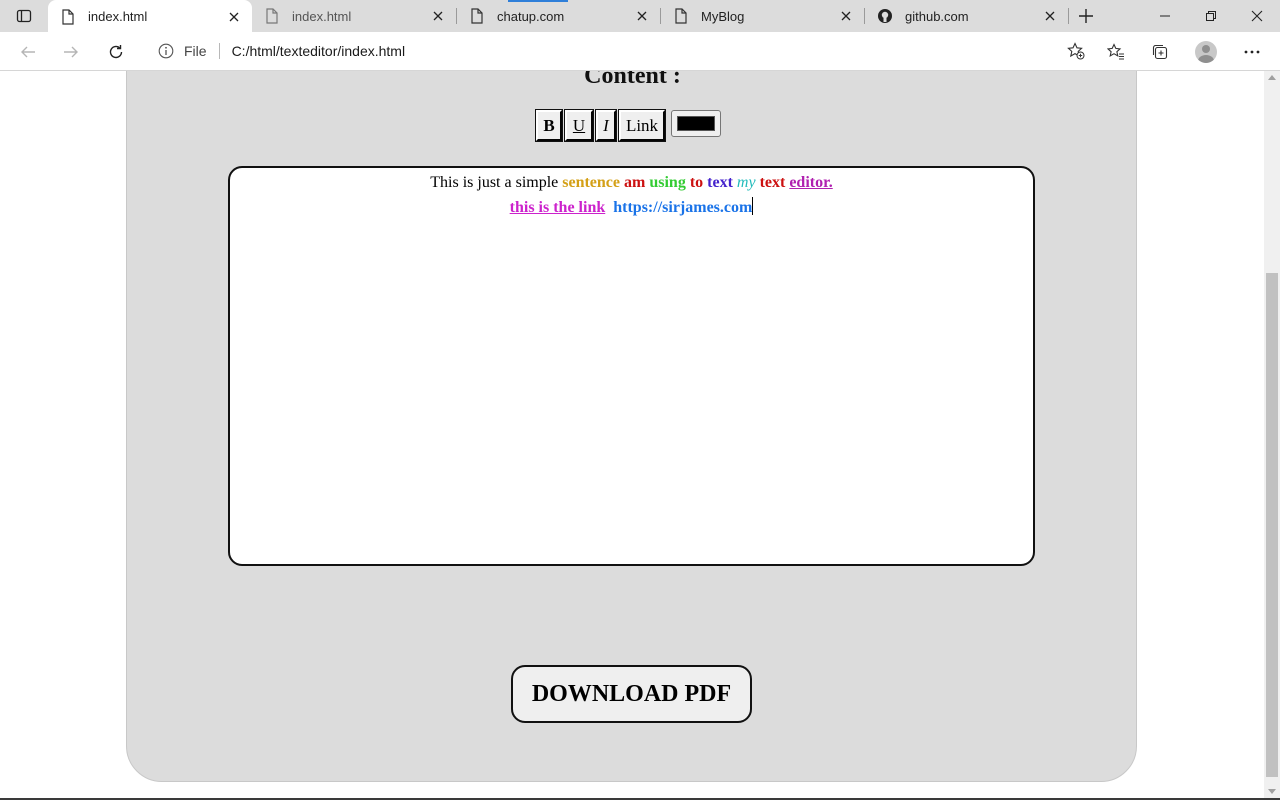  I want to click on editor-link: this is the link, so click(558, 207).